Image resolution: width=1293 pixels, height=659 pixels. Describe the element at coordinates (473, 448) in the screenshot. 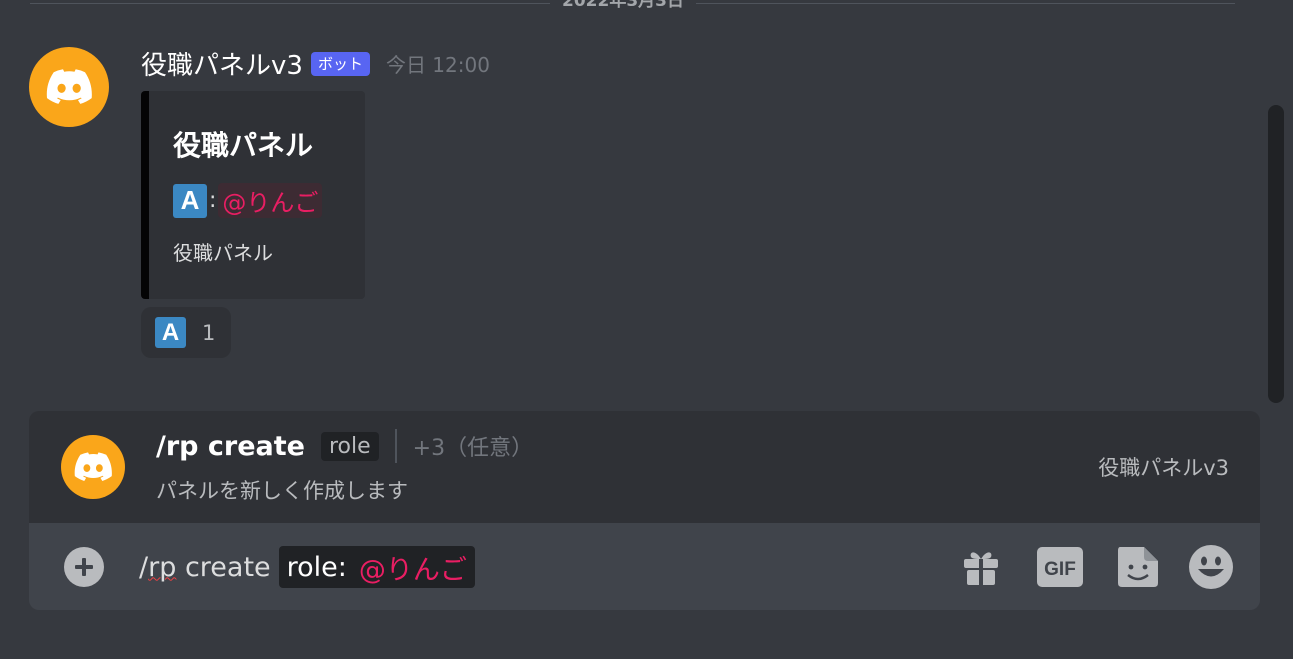

I see `command-optional-count: +3（任意）` at that location.